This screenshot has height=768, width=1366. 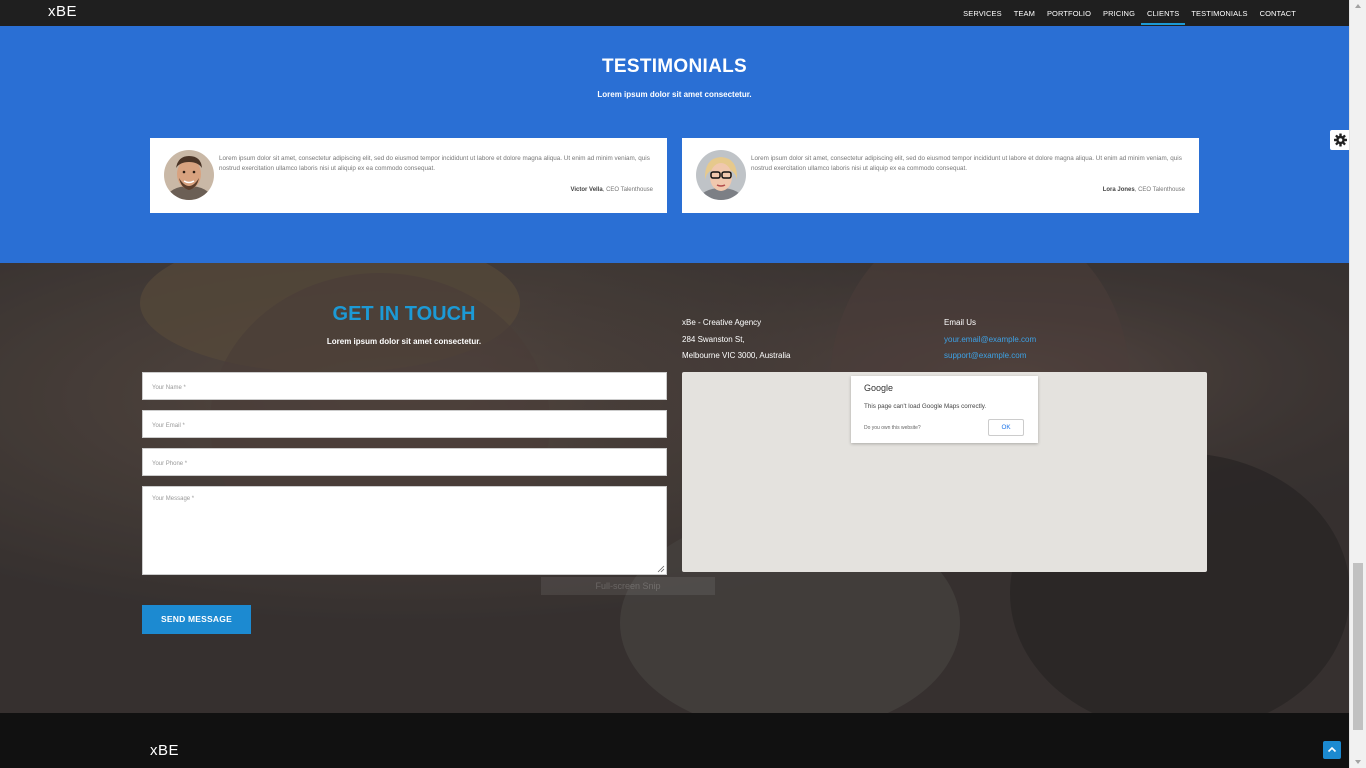 I want to click on contact-title: GET IN TOUCH, so click(x=404, y=314).